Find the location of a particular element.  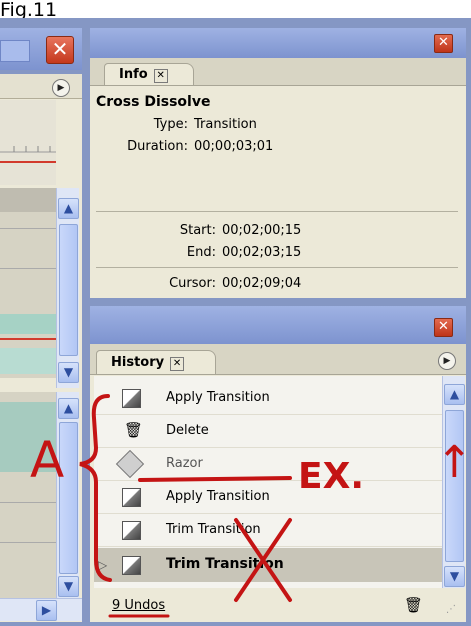

annotation-arrow: ↑ is located at coordinates (453, 462).